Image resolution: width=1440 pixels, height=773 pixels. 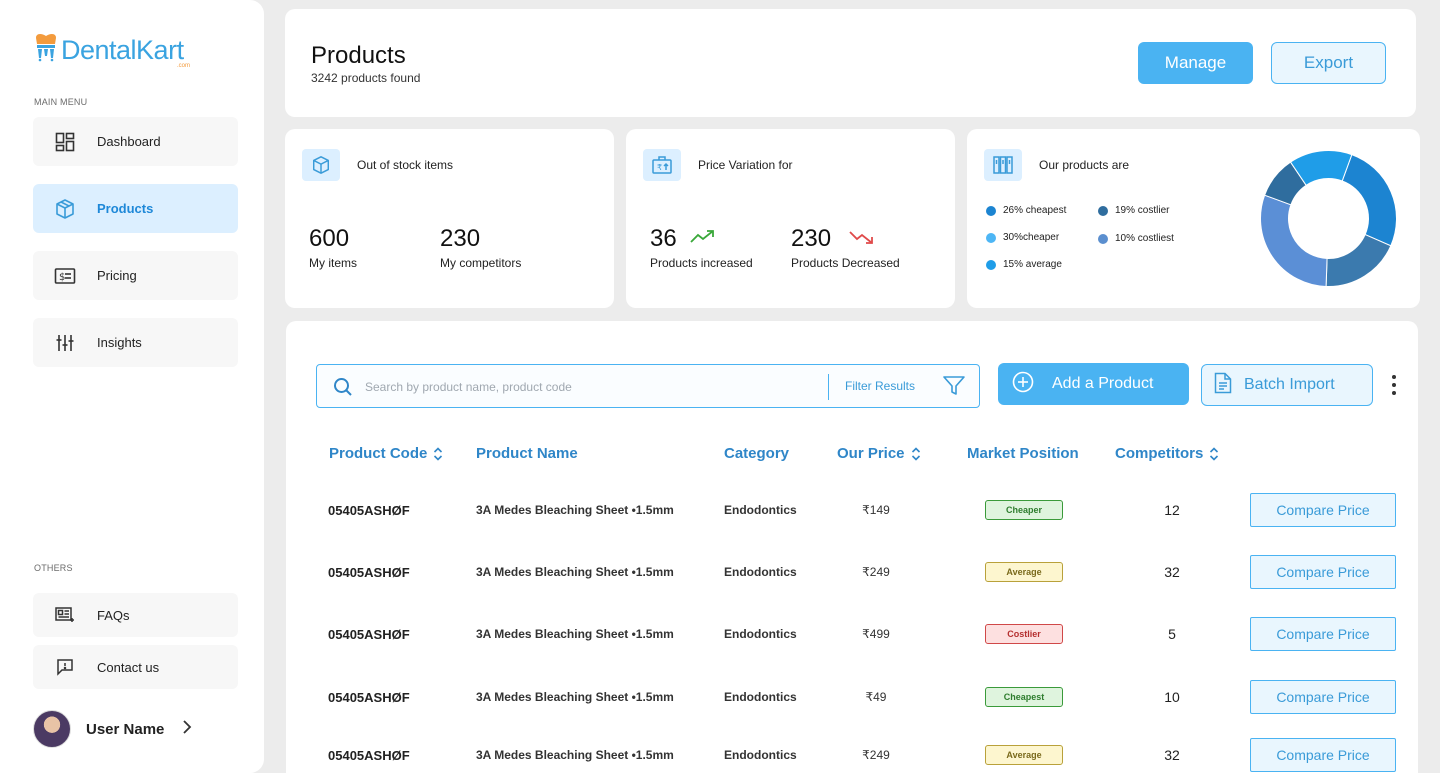 I want to click on legend-item: 15% average, so click(x=1024, y=264).